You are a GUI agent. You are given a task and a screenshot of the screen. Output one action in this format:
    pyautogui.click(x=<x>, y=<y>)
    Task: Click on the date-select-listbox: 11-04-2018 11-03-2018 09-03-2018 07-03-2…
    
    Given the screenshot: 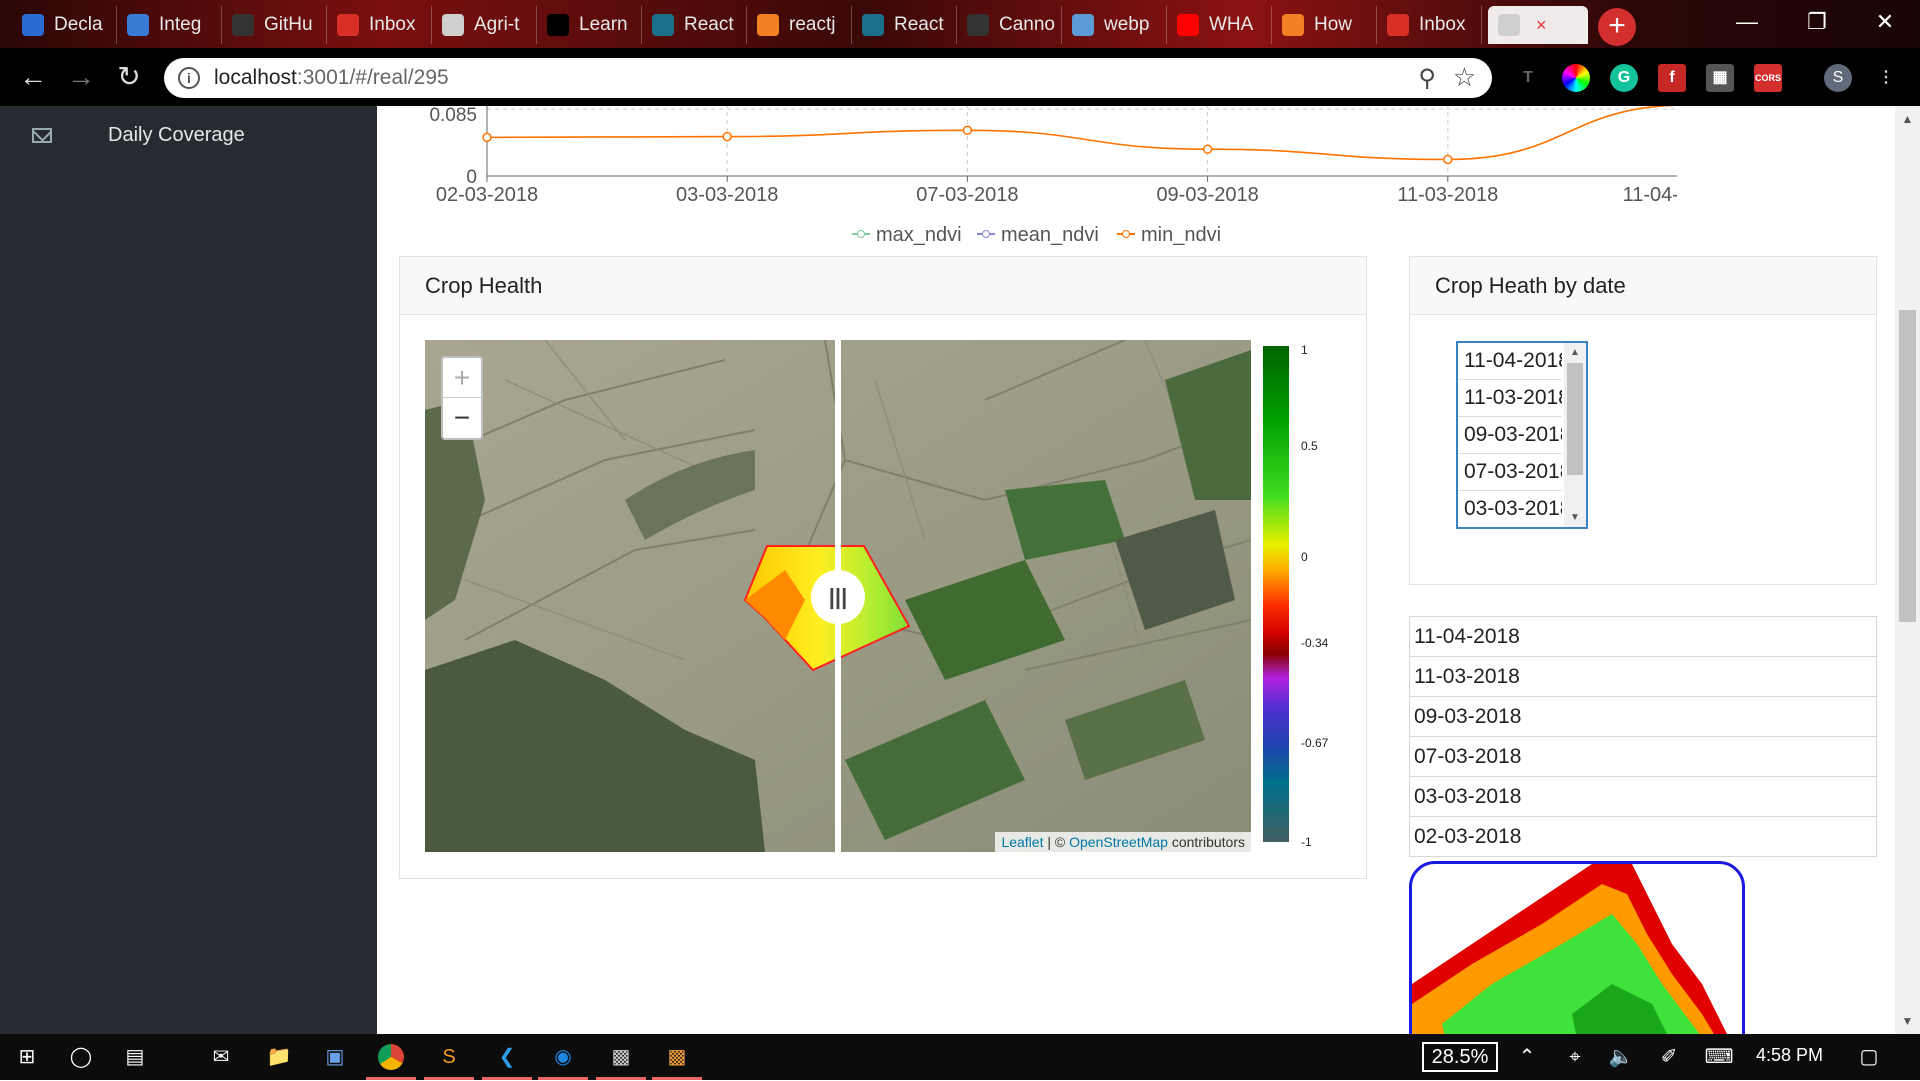 What is the action you would take?
    pyautogui.click(x=1522, y=435)
    